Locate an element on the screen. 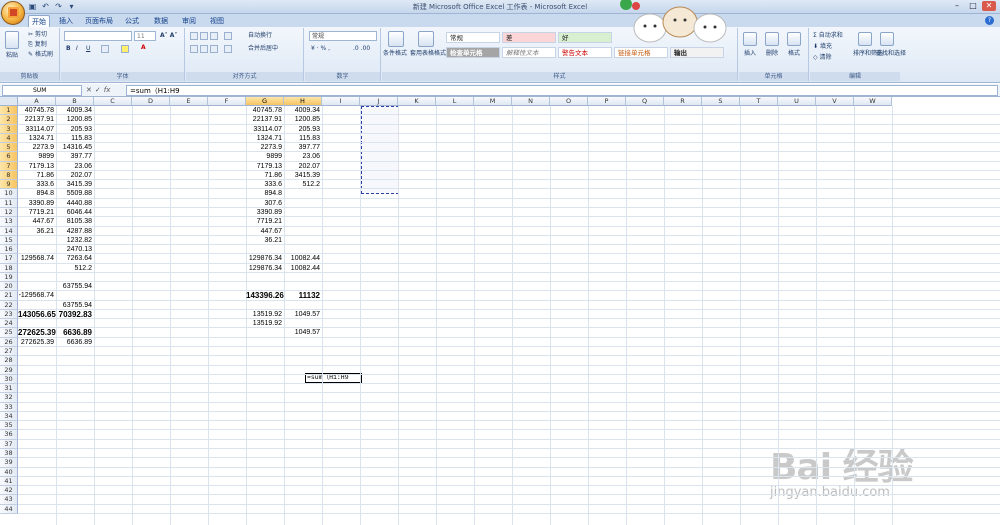 This screenshot has width=1000, height=525. row-header-11: 11 is located at coordinates (9, 203).